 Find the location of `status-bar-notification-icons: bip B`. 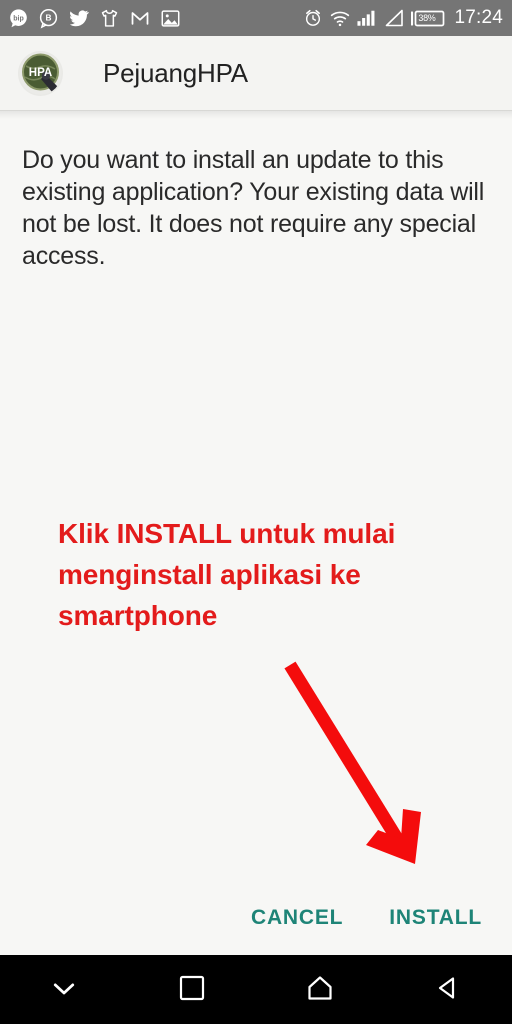

status-bar-notification-icons: bip B is located at coordinates (94, 18).